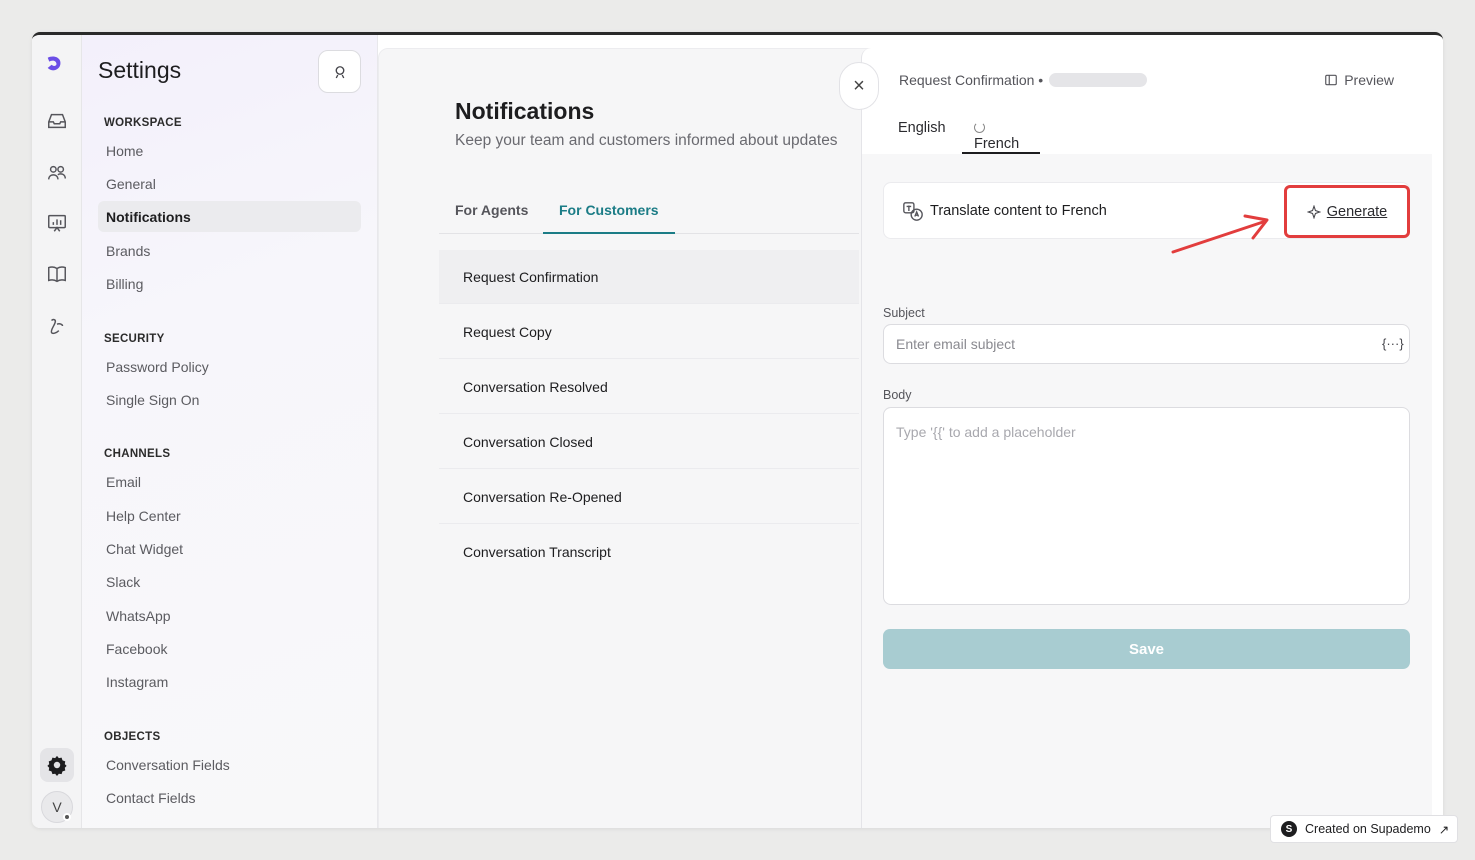 The image size is (1475, 860). Describe the element at coordinates (57, 223) in the screenshot. I see `reports-icon` at that location.